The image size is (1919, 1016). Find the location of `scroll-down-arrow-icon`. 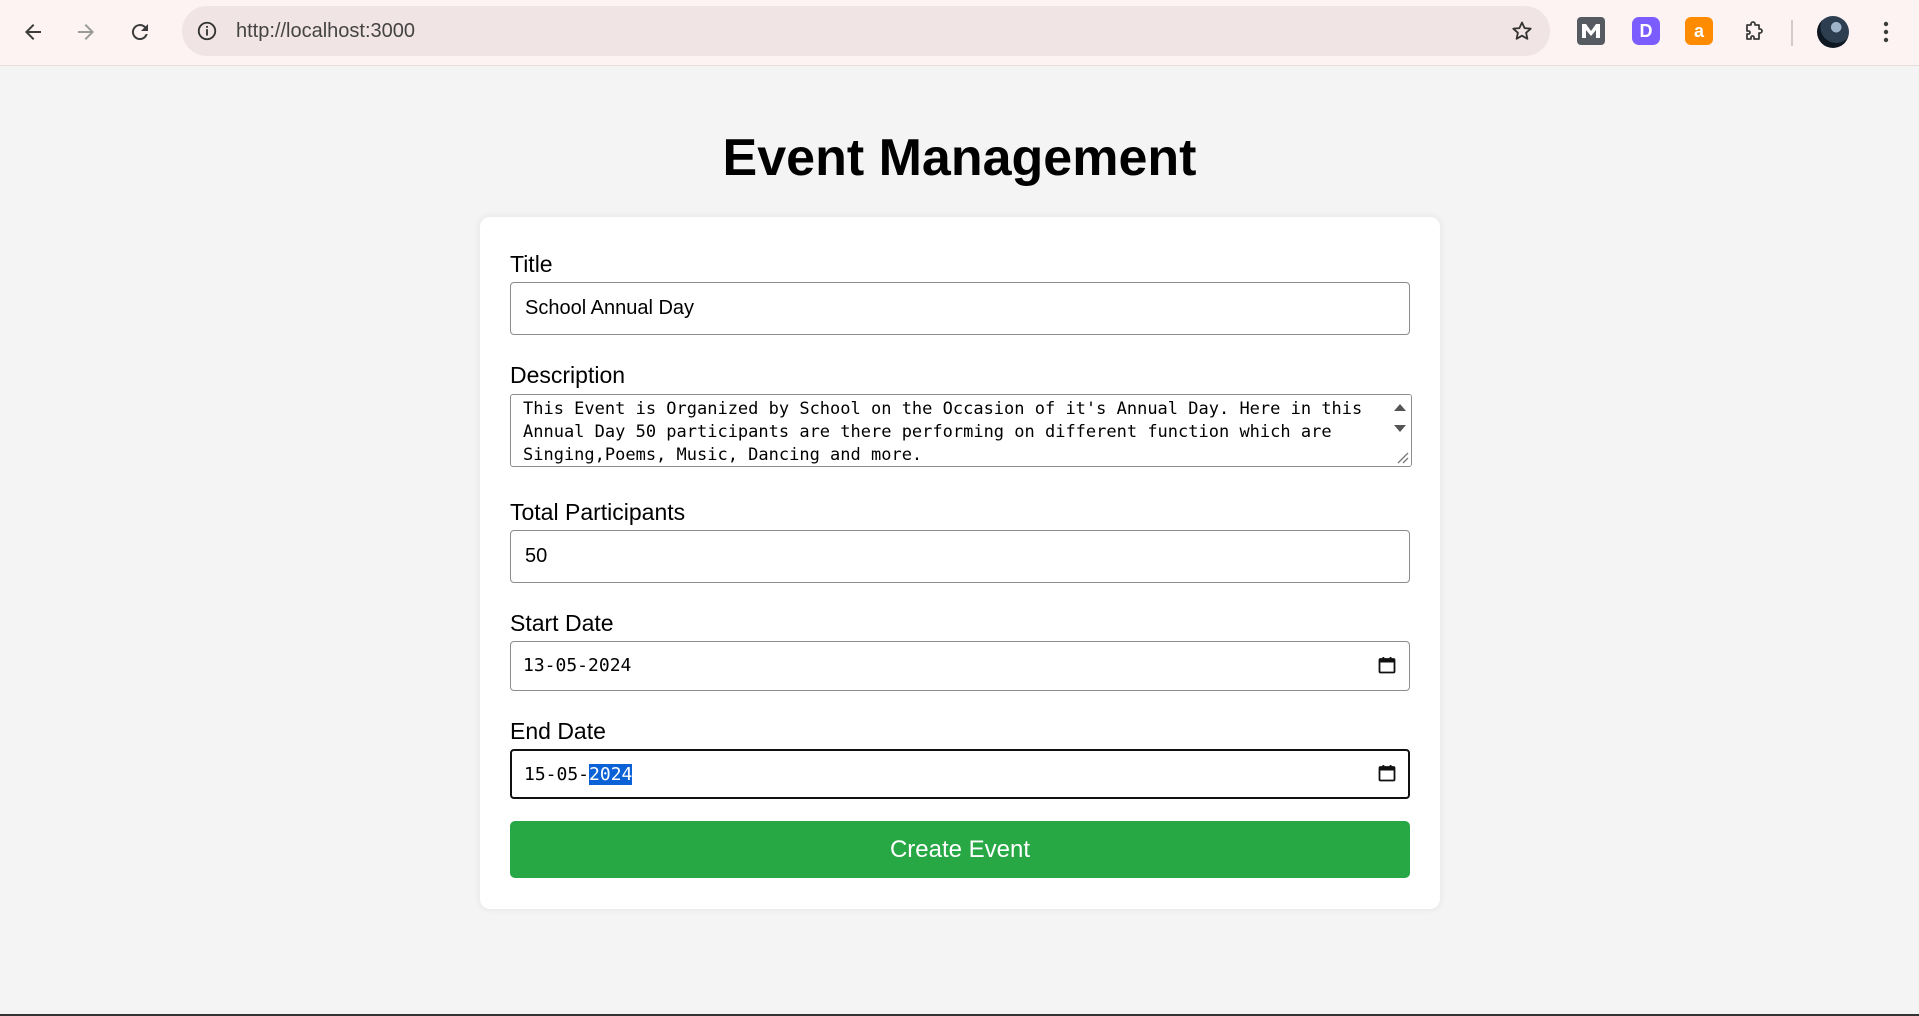

scroll-down-arrow-icon is located at coordinates (1400, 428).